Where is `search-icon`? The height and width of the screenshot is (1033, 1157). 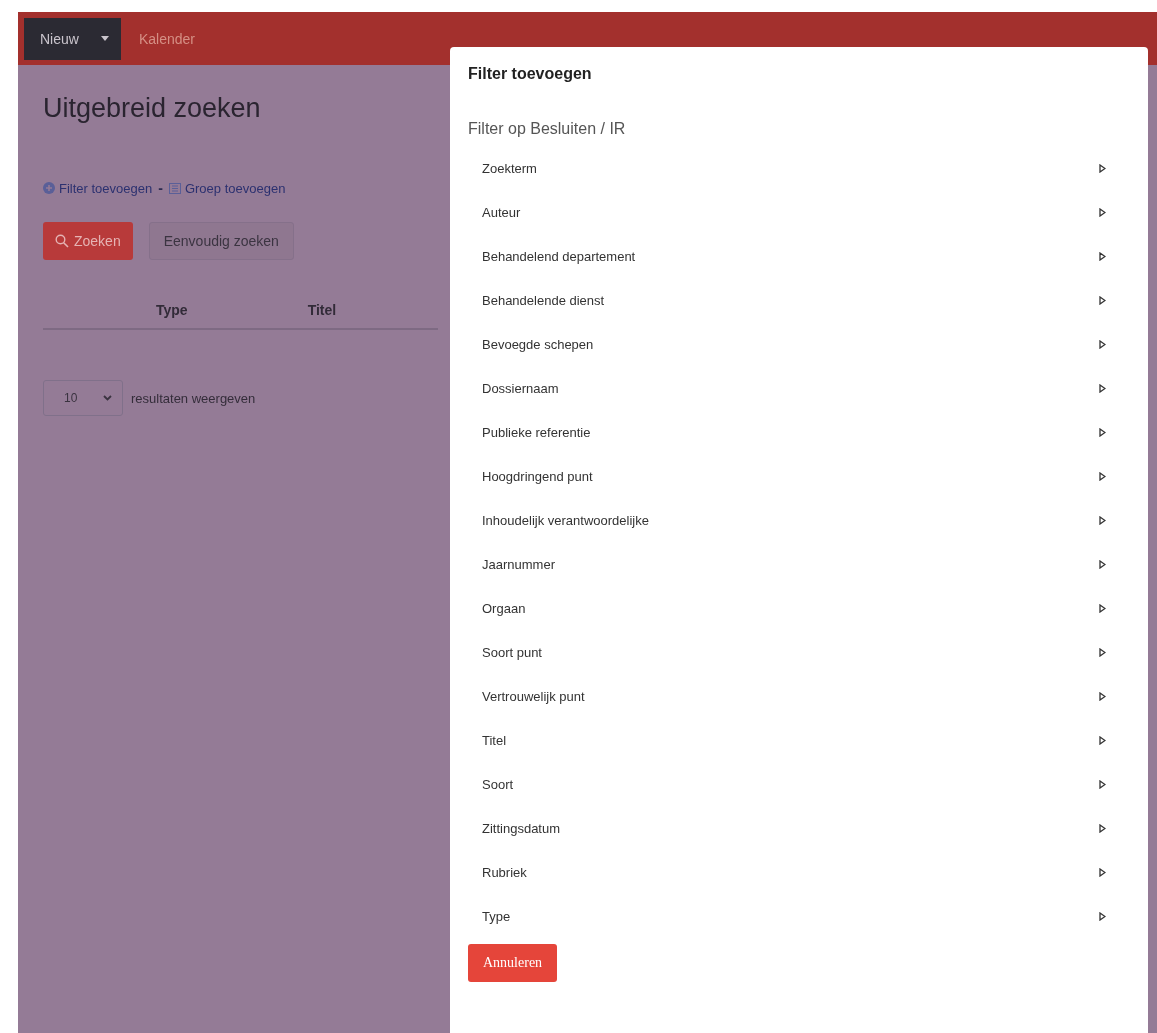
search-icon is located at coordinates (62, 241).